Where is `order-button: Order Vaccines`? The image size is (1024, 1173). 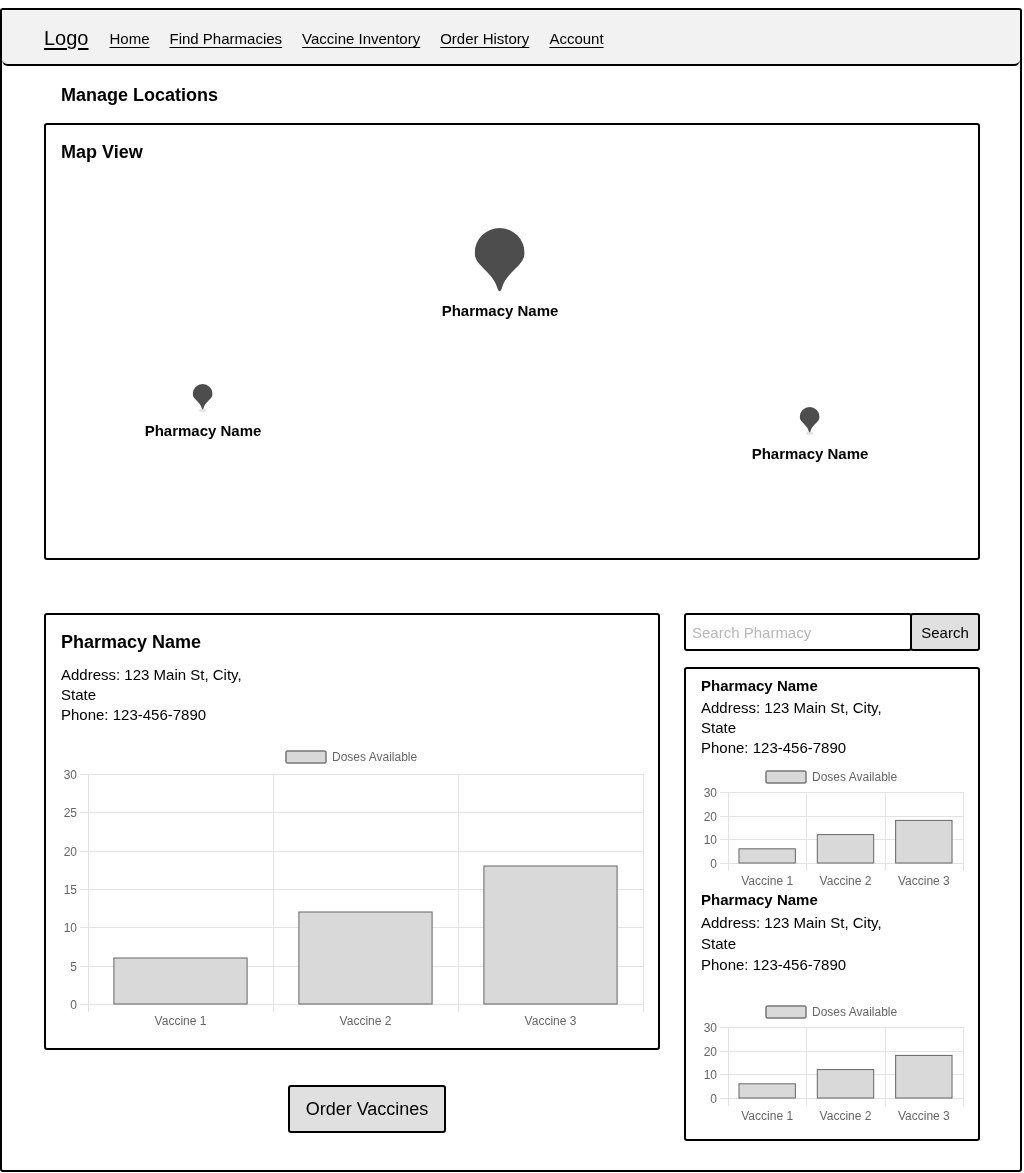
order-button: Order Vaccines is located at coordinates (367, 1109).